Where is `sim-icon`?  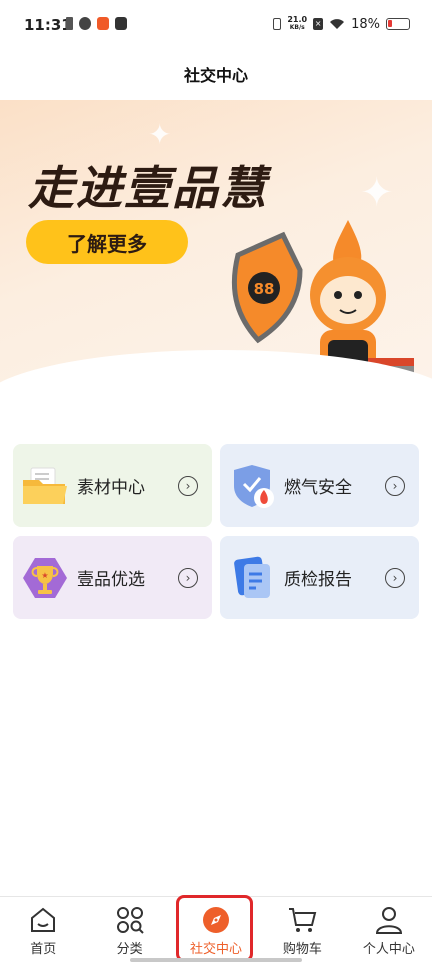 sim-icon is located at coordinates (69, 23).